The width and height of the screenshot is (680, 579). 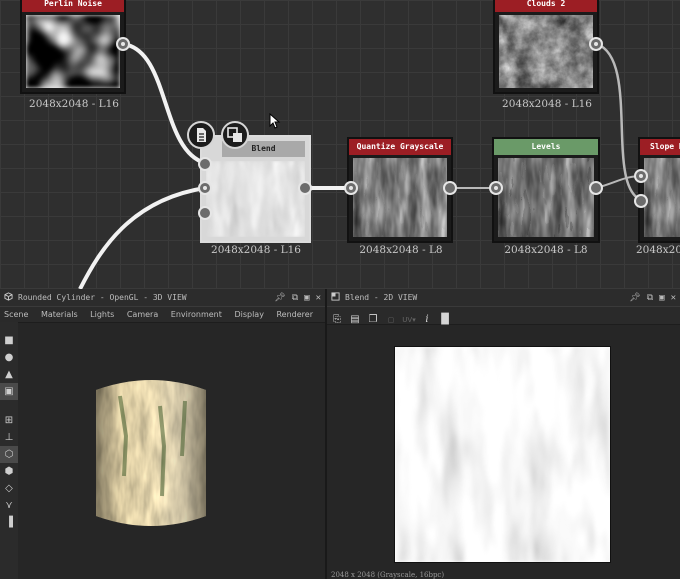 What do you see at coordinates (73, 6) in the screenshot?
I see `node-title: Perlin Noise` at bounding box center [73, 6].